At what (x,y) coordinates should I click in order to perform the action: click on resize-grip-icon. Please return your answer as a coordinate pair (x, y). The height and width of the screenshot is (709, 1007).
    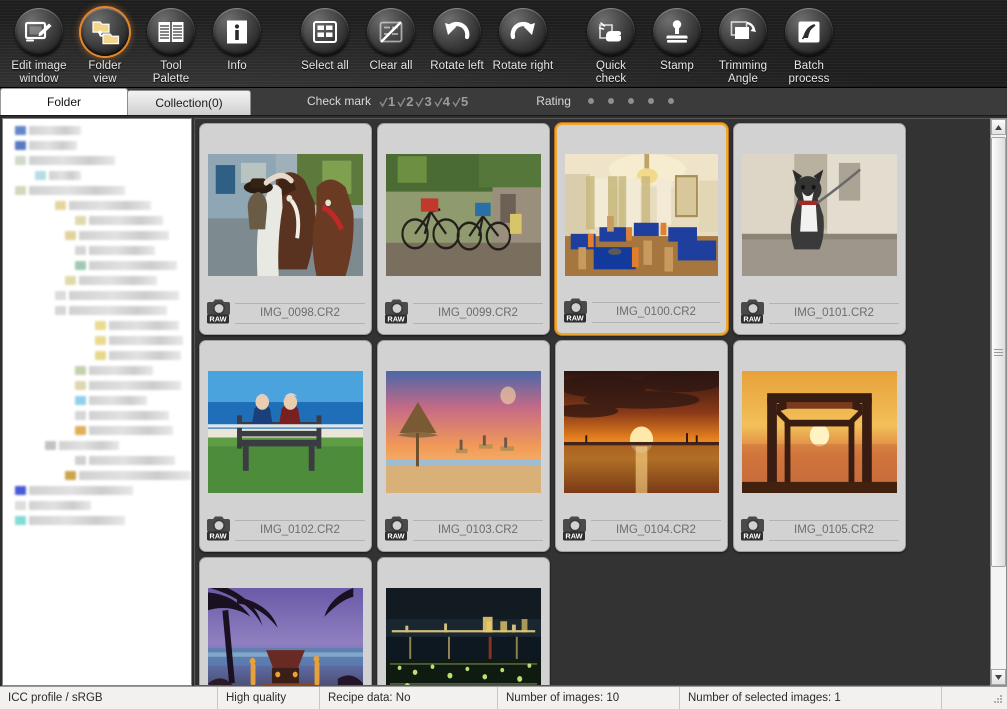
    Looking at the image, I should click on (997, 698).